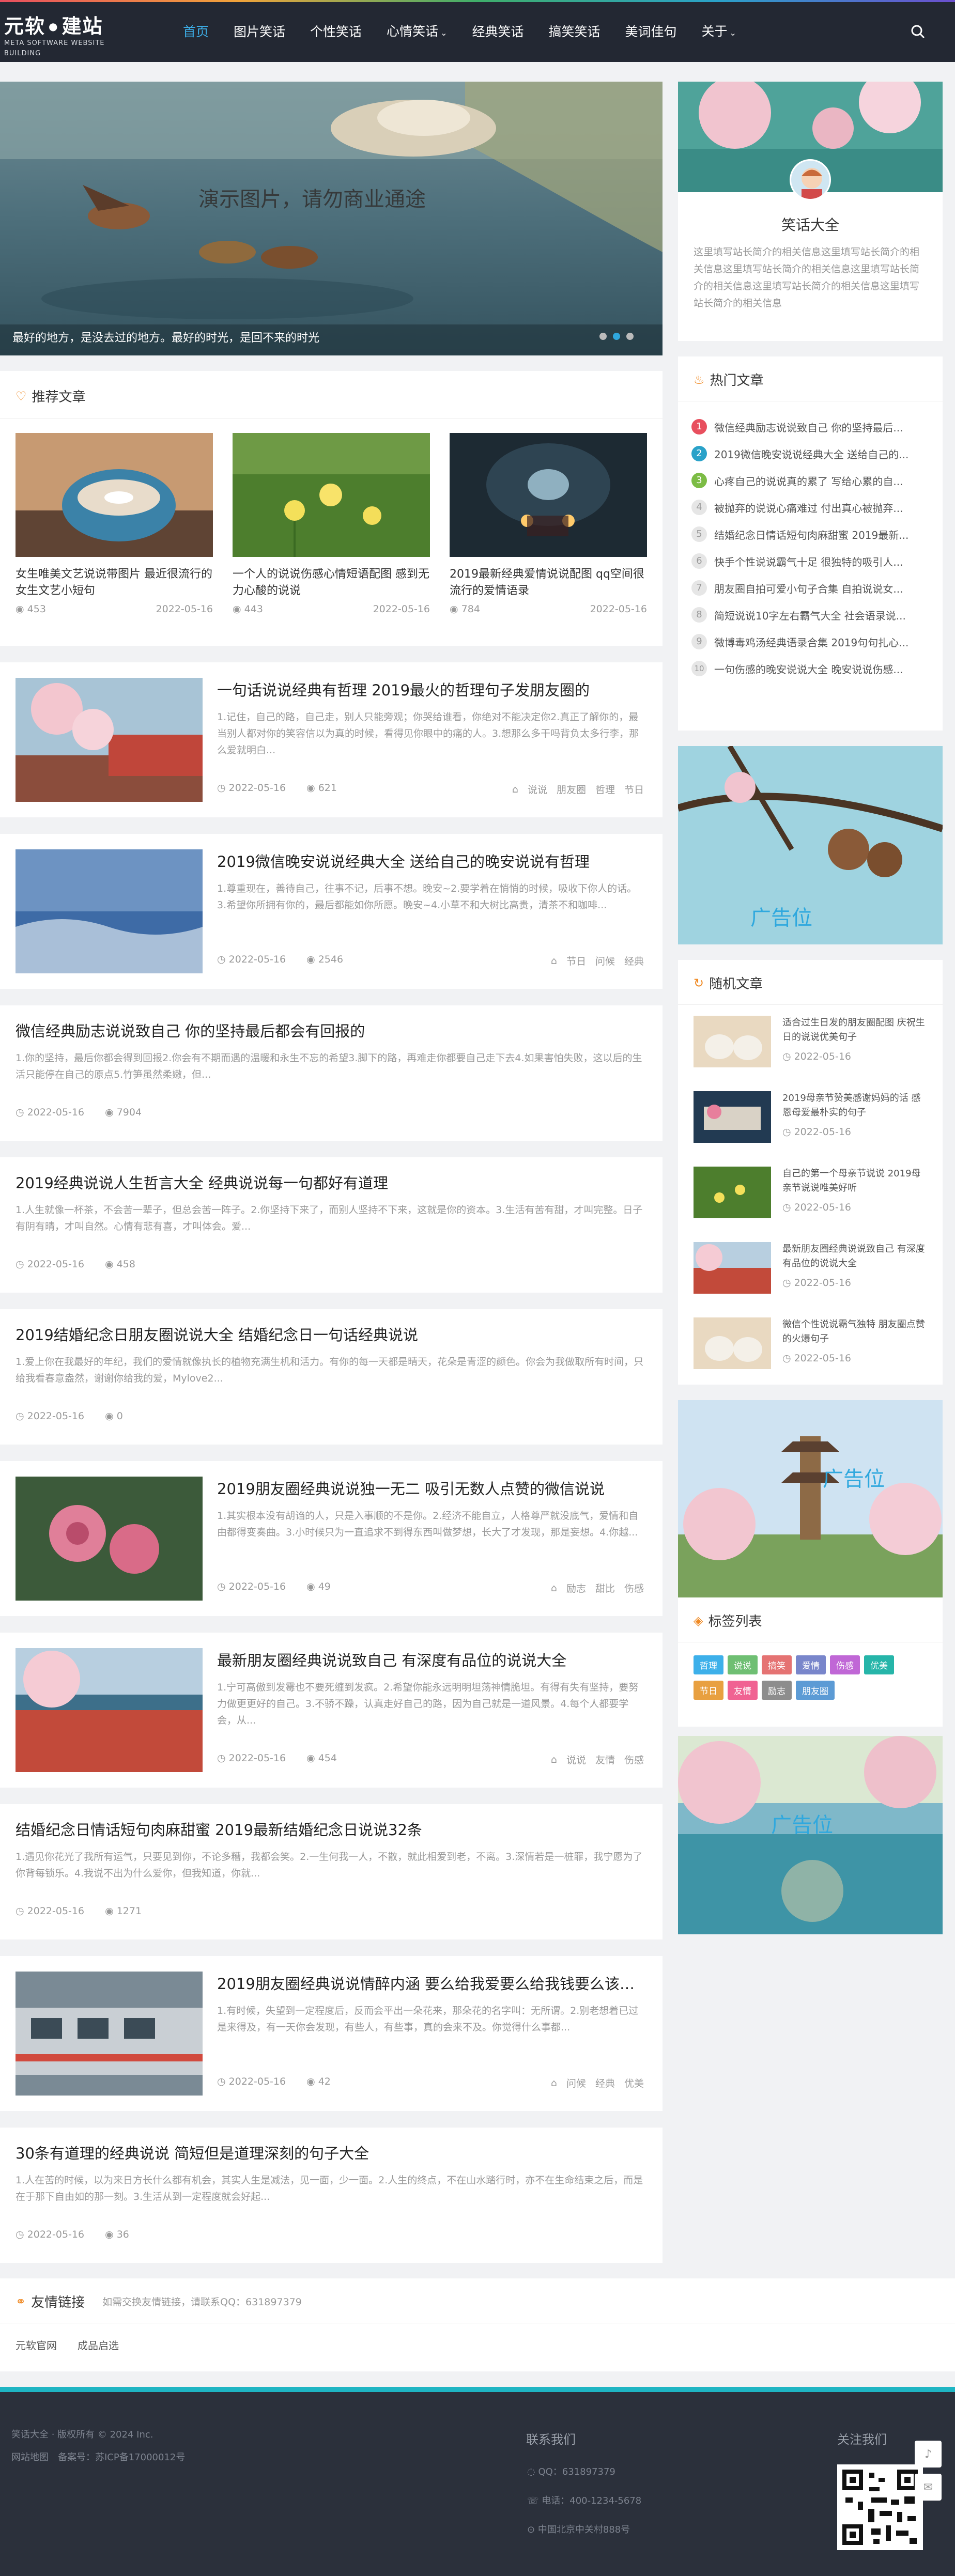 This screenshot has height=2576, width=955. I want to click on bell-icon: ♪, so click(928, 2454).